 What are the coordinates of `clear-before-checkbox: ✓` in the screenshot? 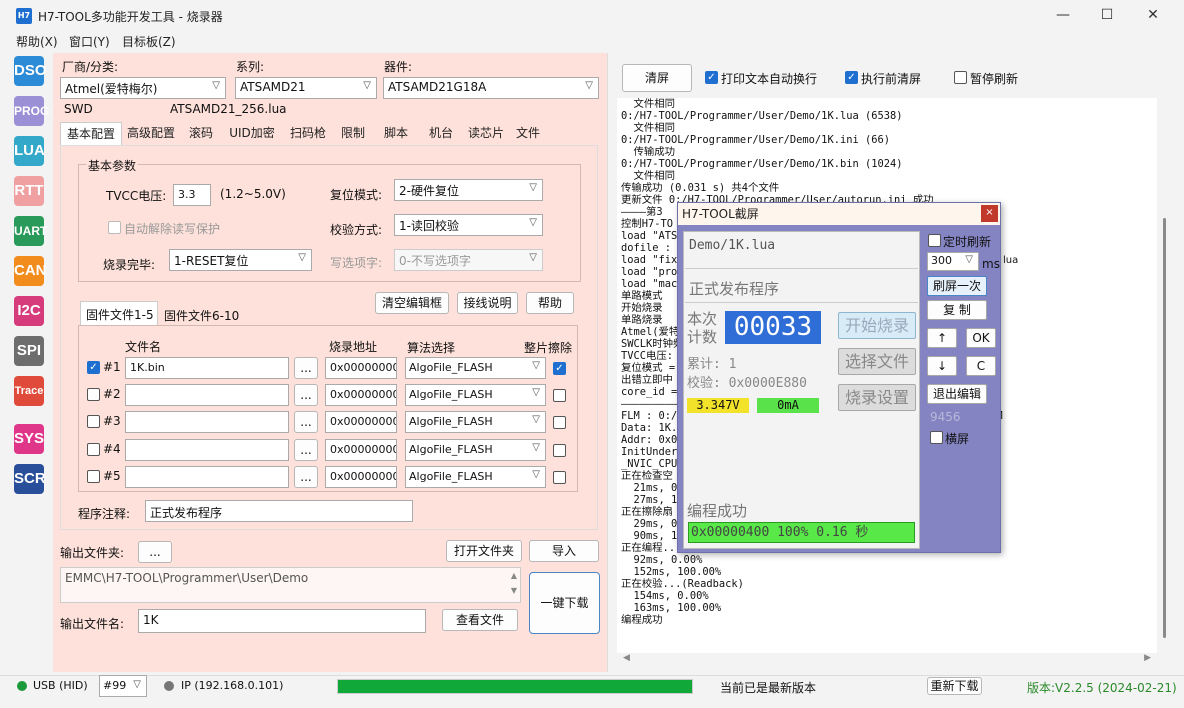 It's located at (851, 77).